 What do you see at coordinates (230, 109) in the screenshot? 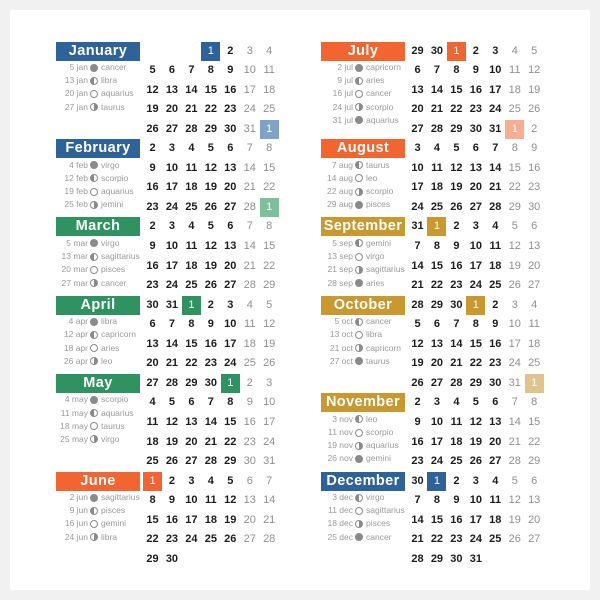
I see `calendar-day: 23` at bounding box center [230, 109].